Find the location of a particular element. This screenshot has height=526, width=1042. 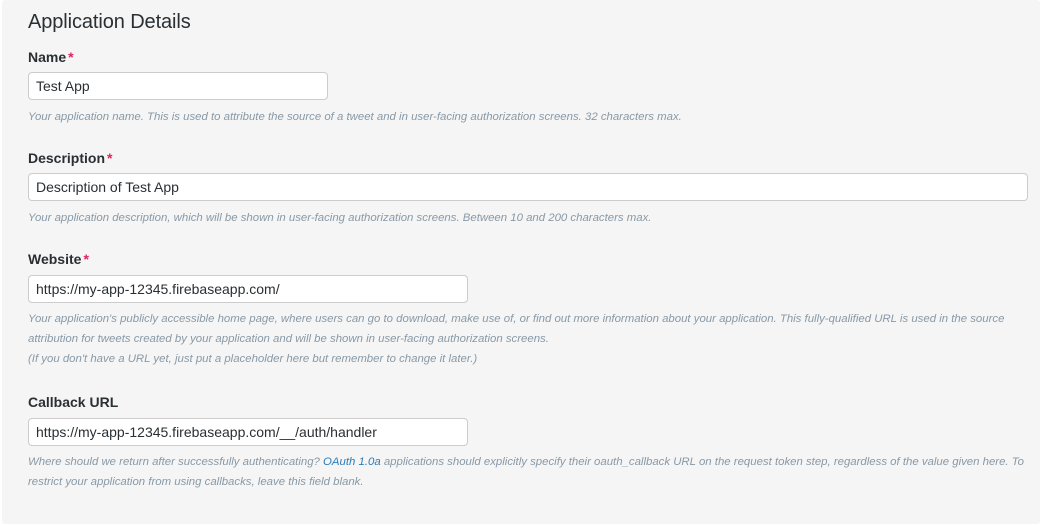

website-required-mark: * is located at coordinates (86, 259).